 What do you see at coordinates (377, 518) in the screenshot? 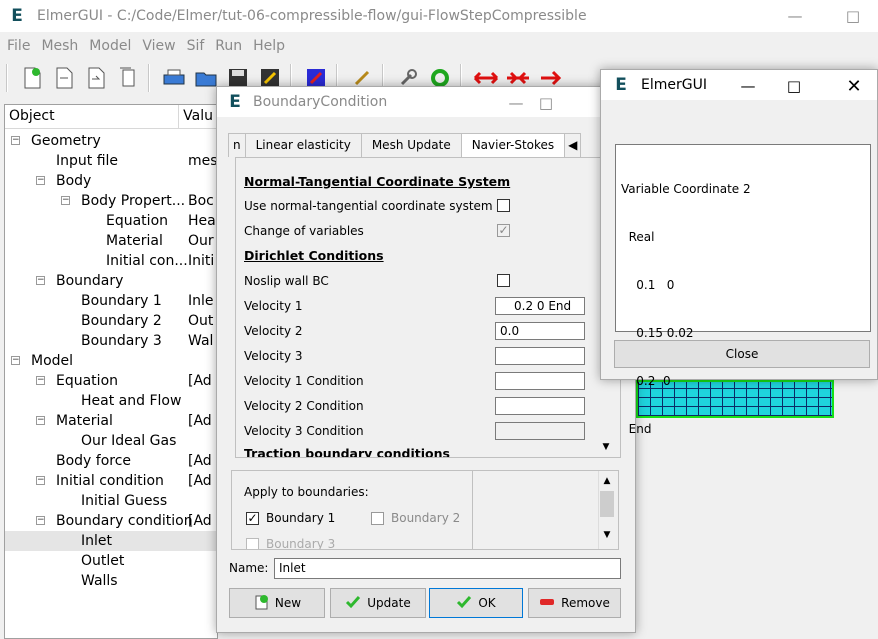
I see `boundary-2-checkbox` at bounding box center [377, 518].